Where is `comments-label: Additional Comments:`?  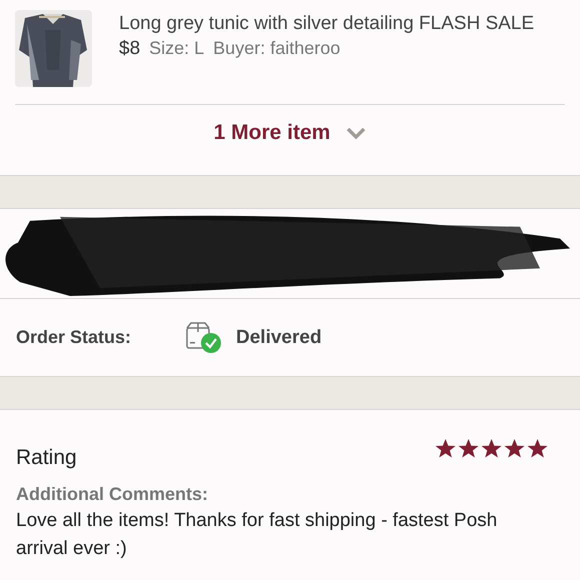 comments-label: Additional Comments: is located at coordinates (112, 494).